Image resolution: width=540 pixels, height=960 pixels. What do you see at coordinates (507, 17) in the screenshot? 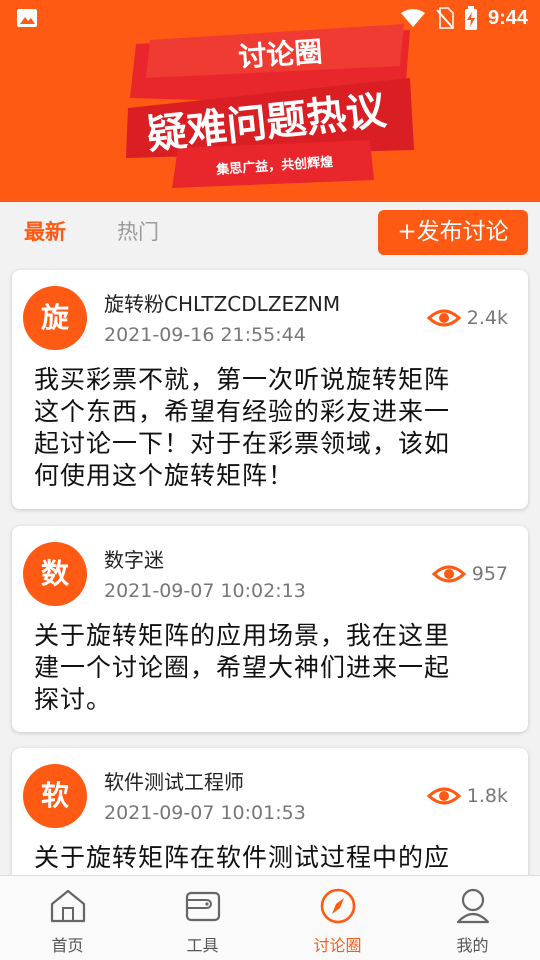
I see `status-time: 9:44` at bounding box center [507, 17].